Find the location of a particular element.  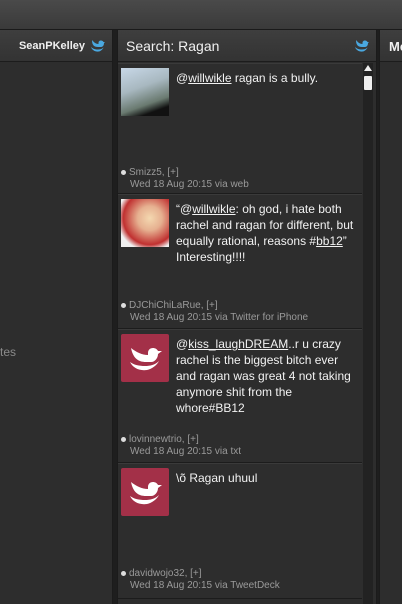

tweet-timestamp: Wed 18 Aug 20:15 via web is located at coordinates (189, 184).